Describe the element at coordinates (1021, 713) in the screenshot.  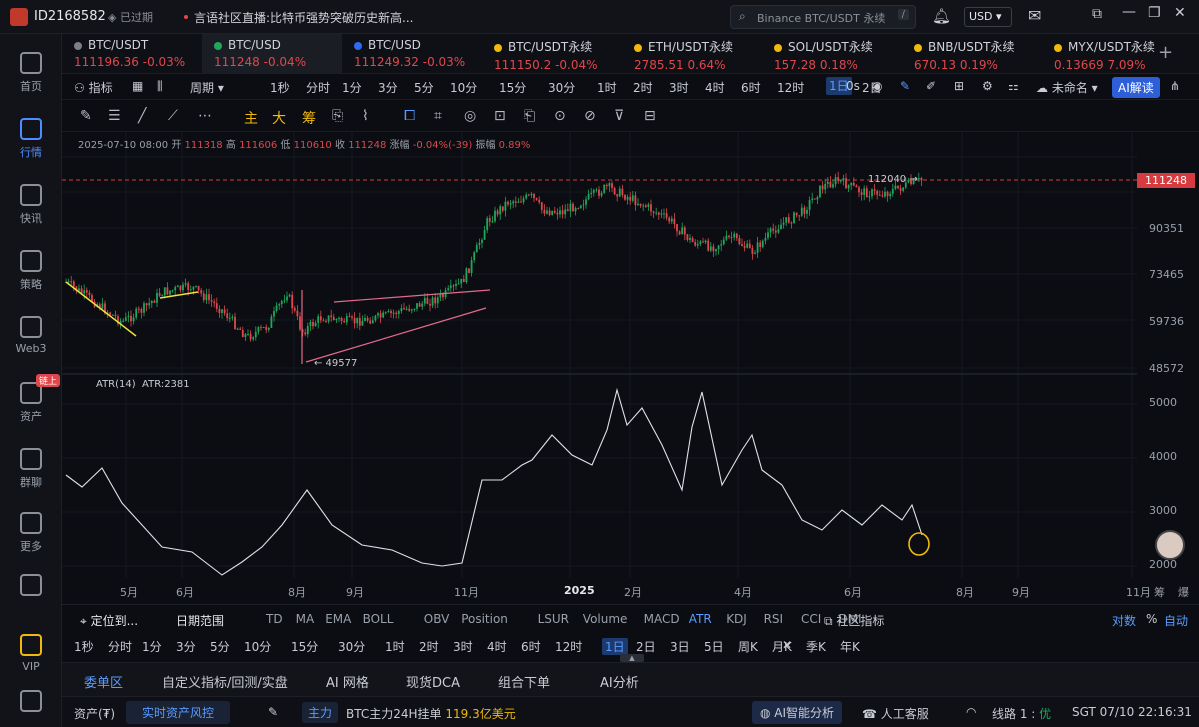
I see `line-status: 线路 1 : 优` at that location.